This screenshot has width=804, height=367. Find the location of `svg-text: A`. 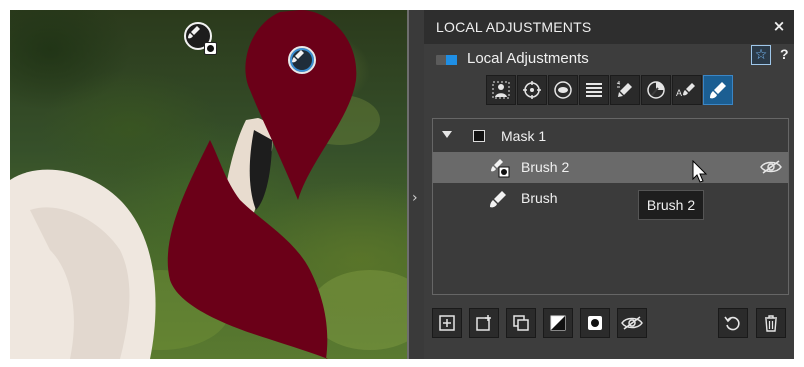

svg-text: A is located at coordinates (679, 93).